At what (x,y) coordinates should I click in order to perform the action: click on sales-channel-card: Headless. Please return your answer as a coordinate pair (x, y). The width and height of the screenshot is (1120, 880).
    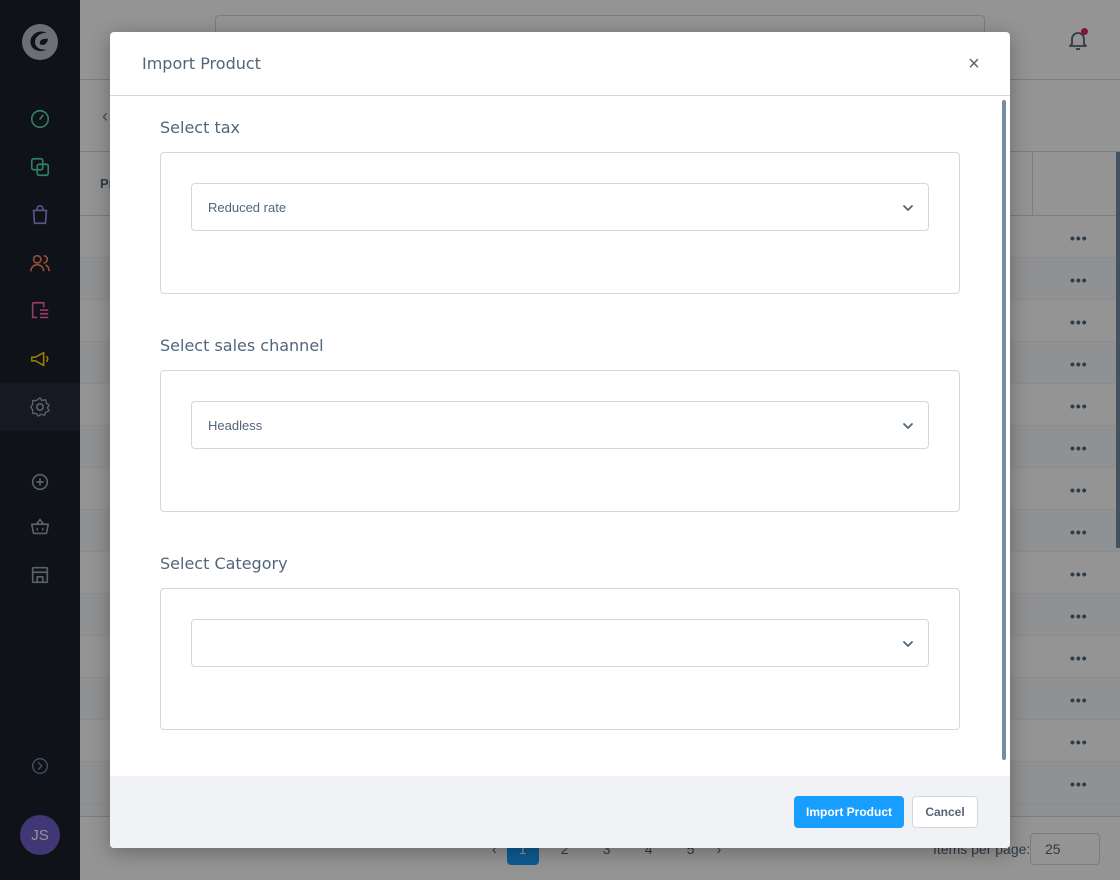
    Looking at the image, I should click on (560, 441).